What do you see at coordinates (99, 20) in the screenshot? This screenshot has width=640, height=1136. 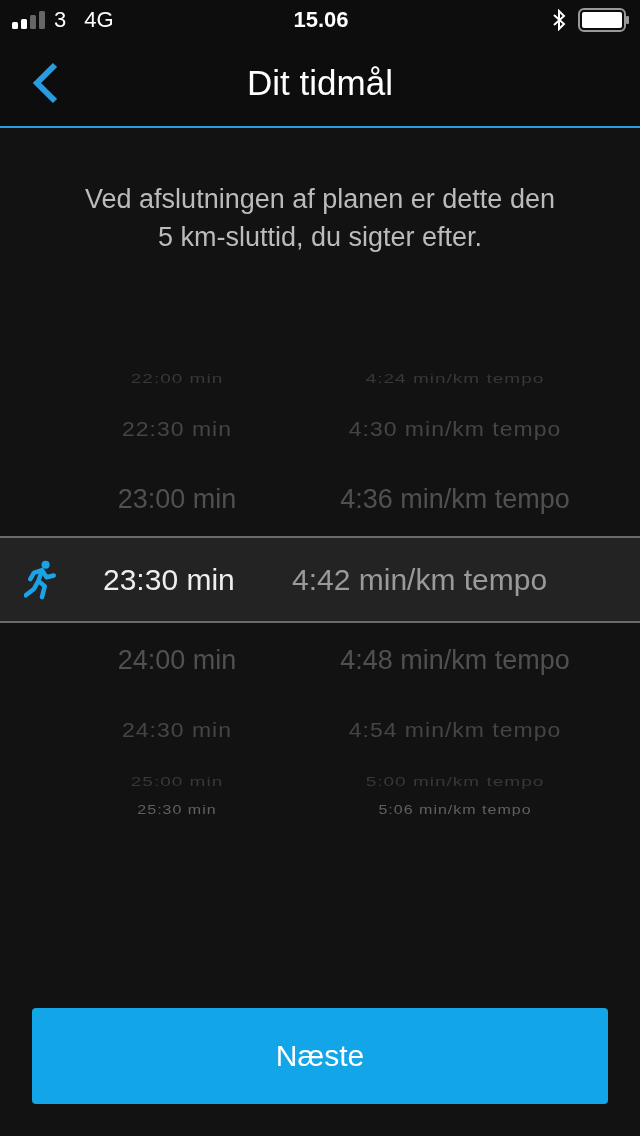 I see `network-label: 4G` at bounding box center [99, 20].